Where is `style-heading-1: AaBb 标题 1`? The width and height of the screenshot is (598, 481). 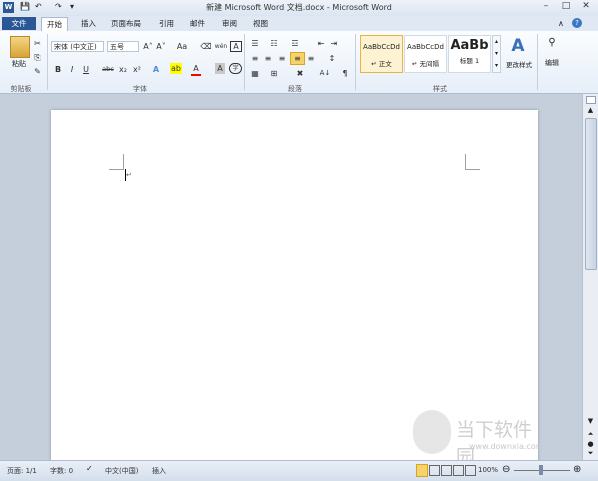
style-heading-1: AaBb 标题 1 is located at coordinates (469, 54).